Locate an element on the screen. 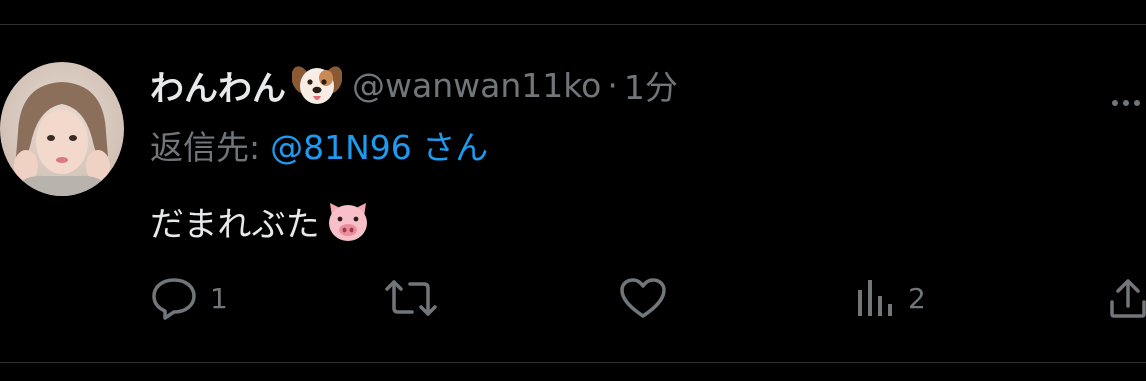  top-divider is located at coordinates (573, 24).